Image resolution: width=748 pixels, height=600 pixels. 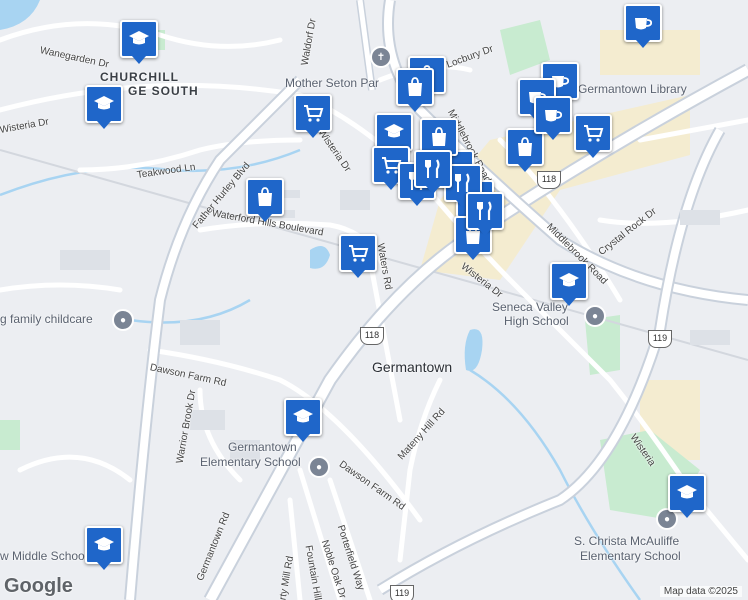 I want to click on germantown-label: Germantown, so click(x=412, y=367).